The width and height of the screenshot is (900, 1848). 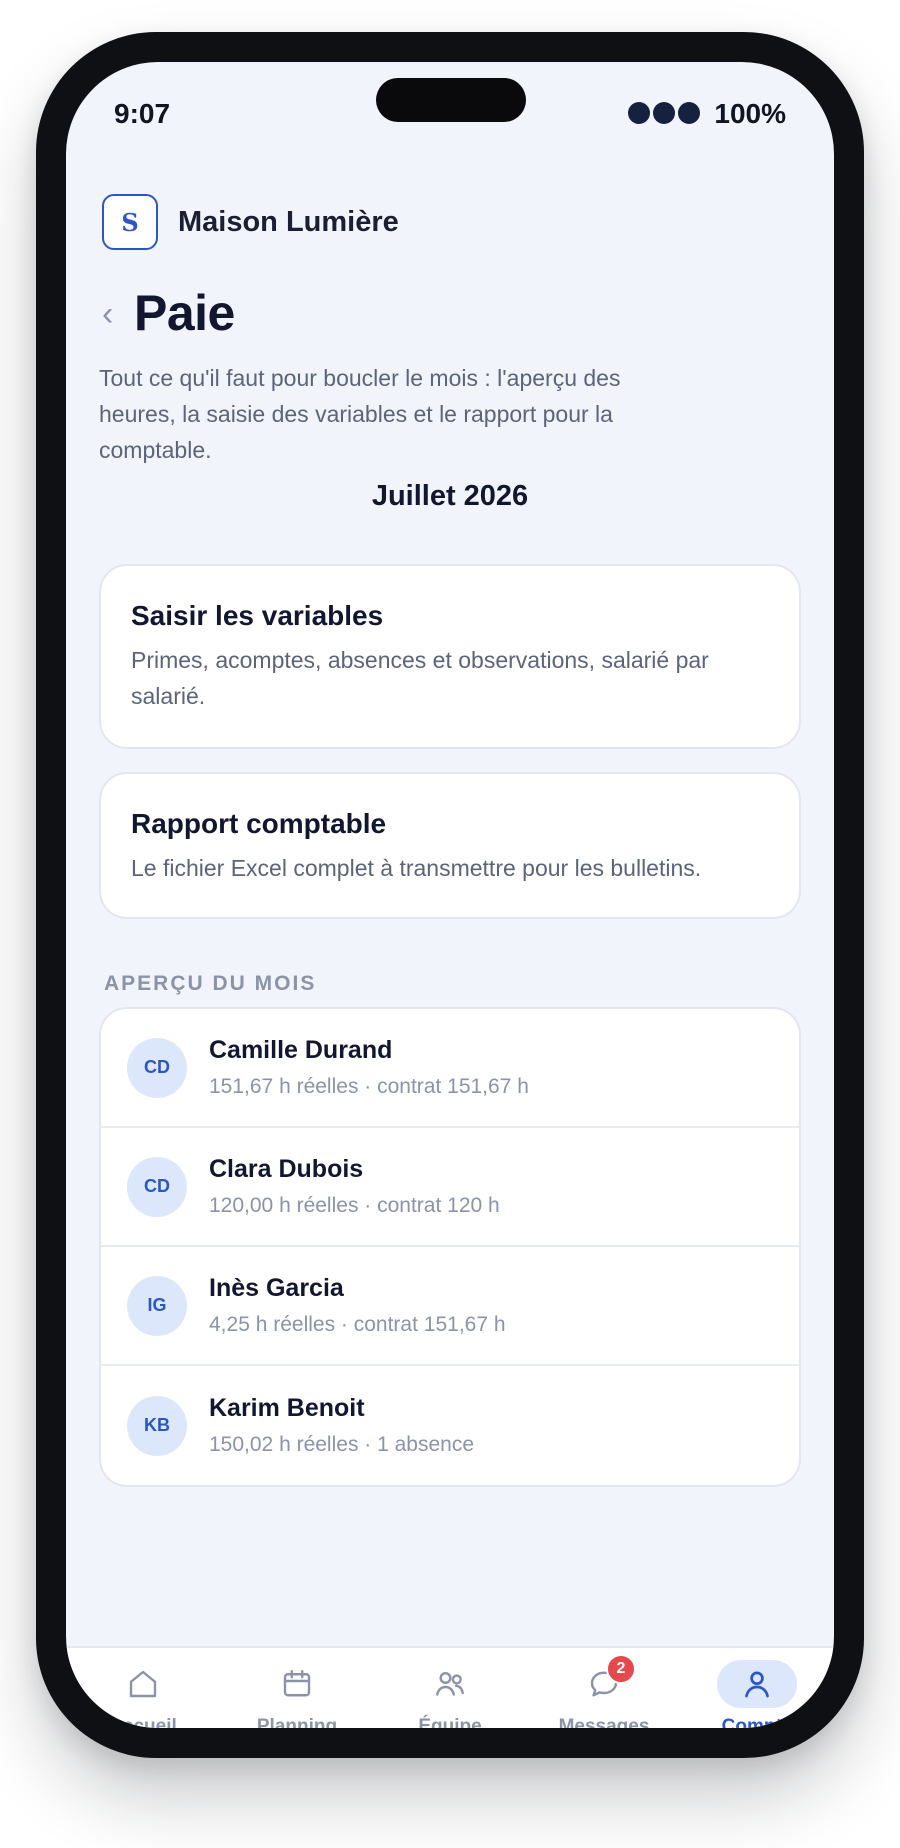 What do you see at coordinates (354, 1205) in the screenshot?
I see `employee-hours: 120,00 h réelles · contrat 120 h` at bounding box center [354, 1205].